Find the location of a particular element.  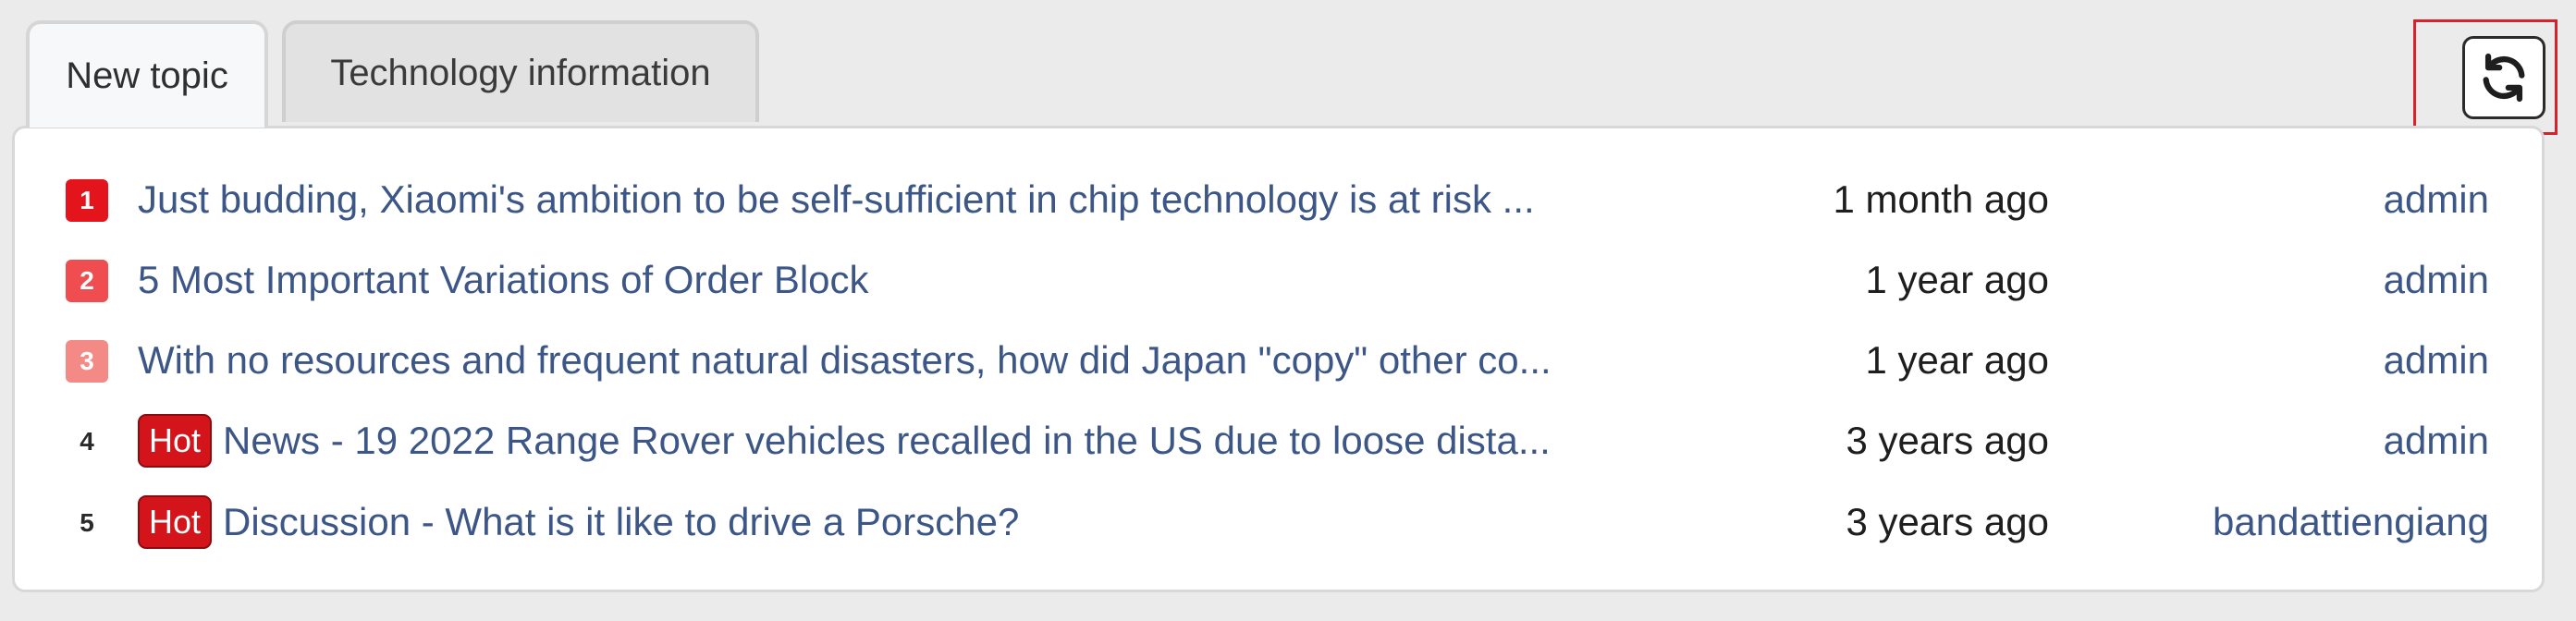

rank-number: 5 is located at coordinates (87, 522).